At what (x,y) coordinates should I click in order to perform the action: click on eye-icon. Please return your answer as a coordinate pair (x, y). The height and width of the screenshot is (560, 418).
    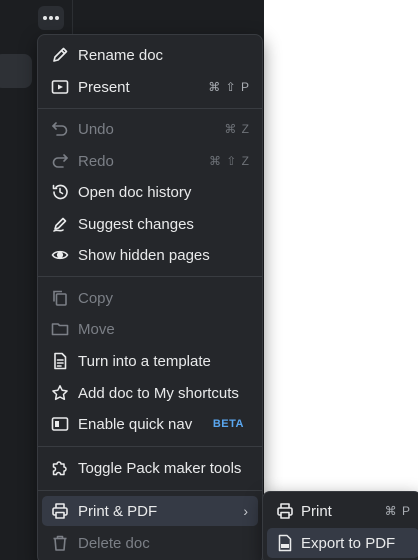
    Looking at the image, I should click on (60, 255).